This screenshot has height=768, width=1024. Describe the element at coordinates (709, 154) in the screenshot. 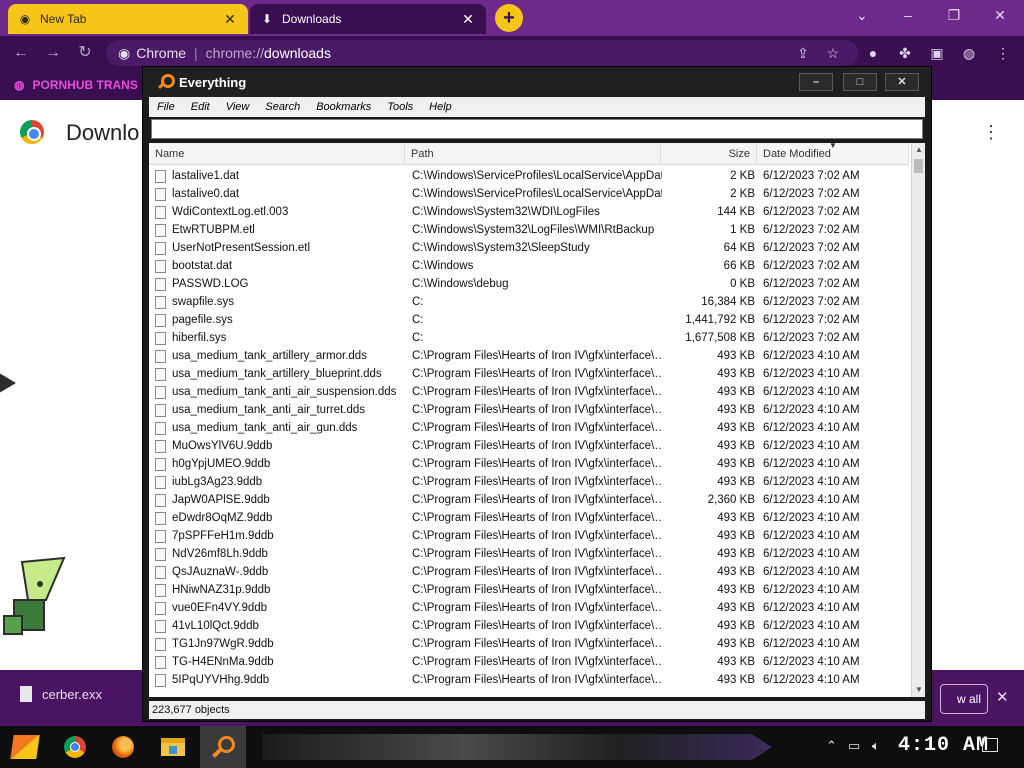

I see `column-header-size: Size` at that location.